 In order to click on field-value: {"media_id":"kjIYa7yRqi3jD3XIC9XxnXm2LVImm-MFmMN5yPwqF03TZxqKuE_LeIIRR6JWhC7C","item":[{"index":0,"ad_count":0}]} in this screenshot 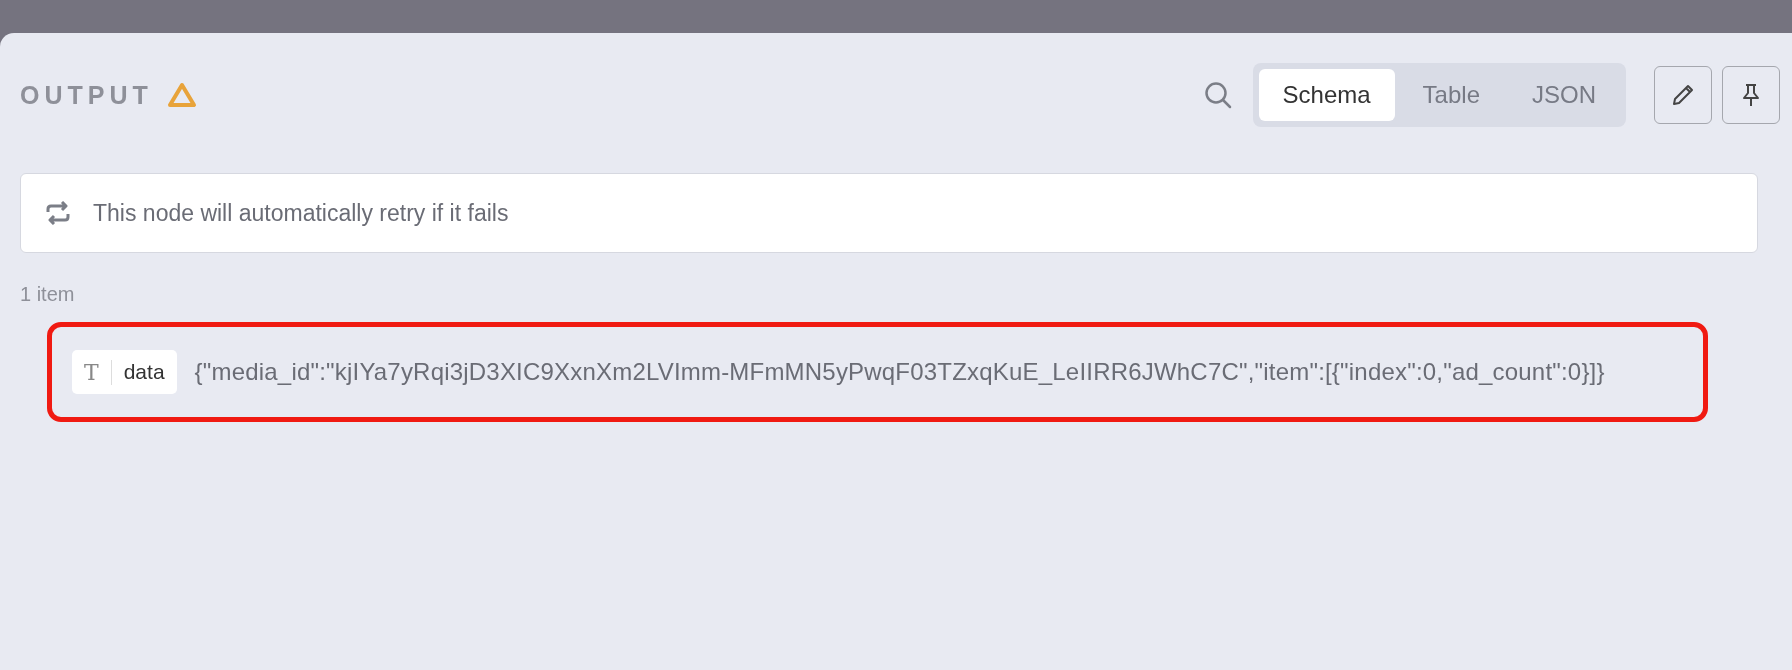, I will do `click(899, 372)`.